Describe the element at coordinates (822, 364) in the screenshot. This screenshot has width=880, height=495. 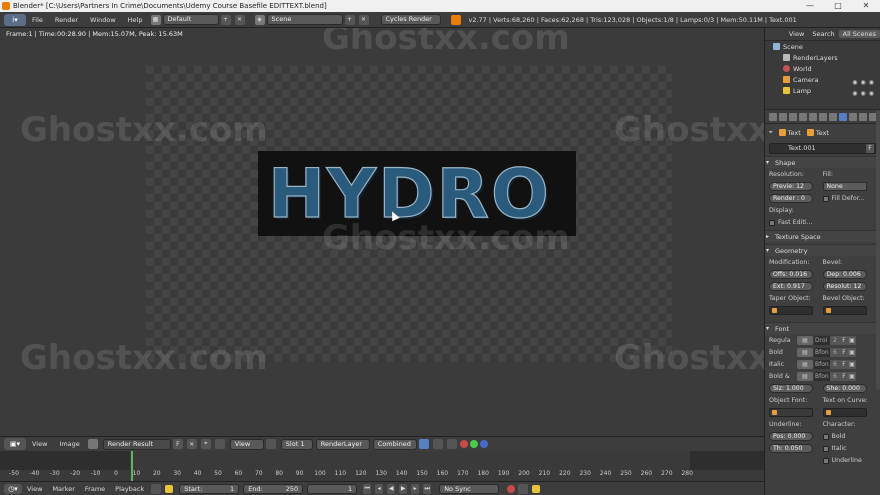
I see `font-italic-name: Bfon` at that location.